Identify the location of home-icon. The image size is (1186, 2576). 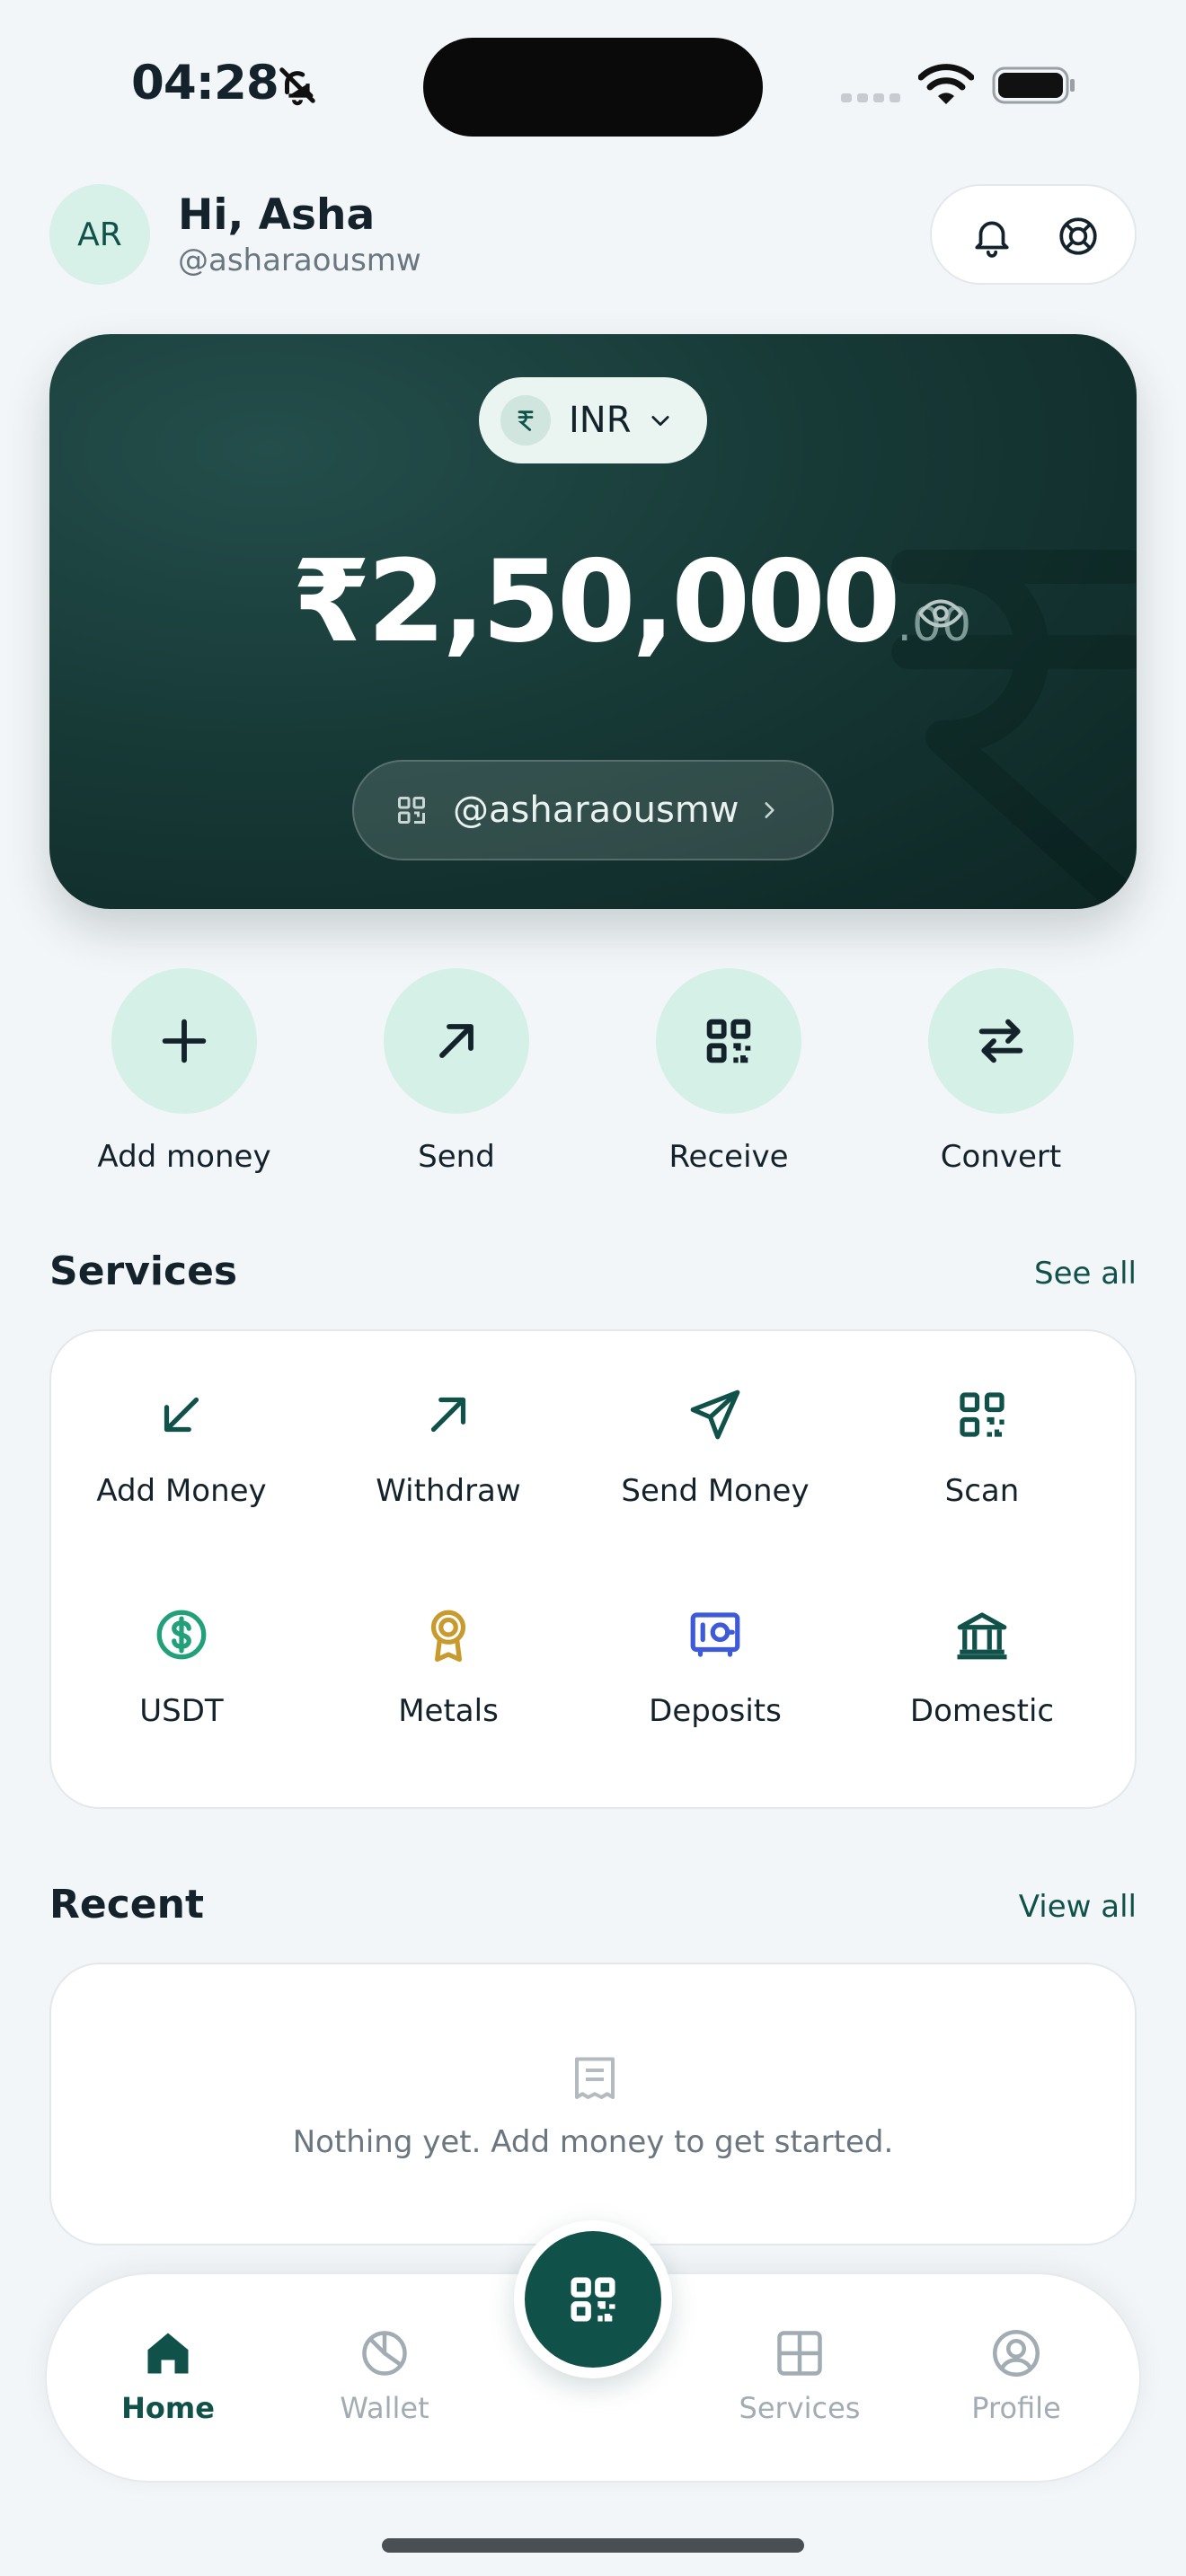
(168, 2353).